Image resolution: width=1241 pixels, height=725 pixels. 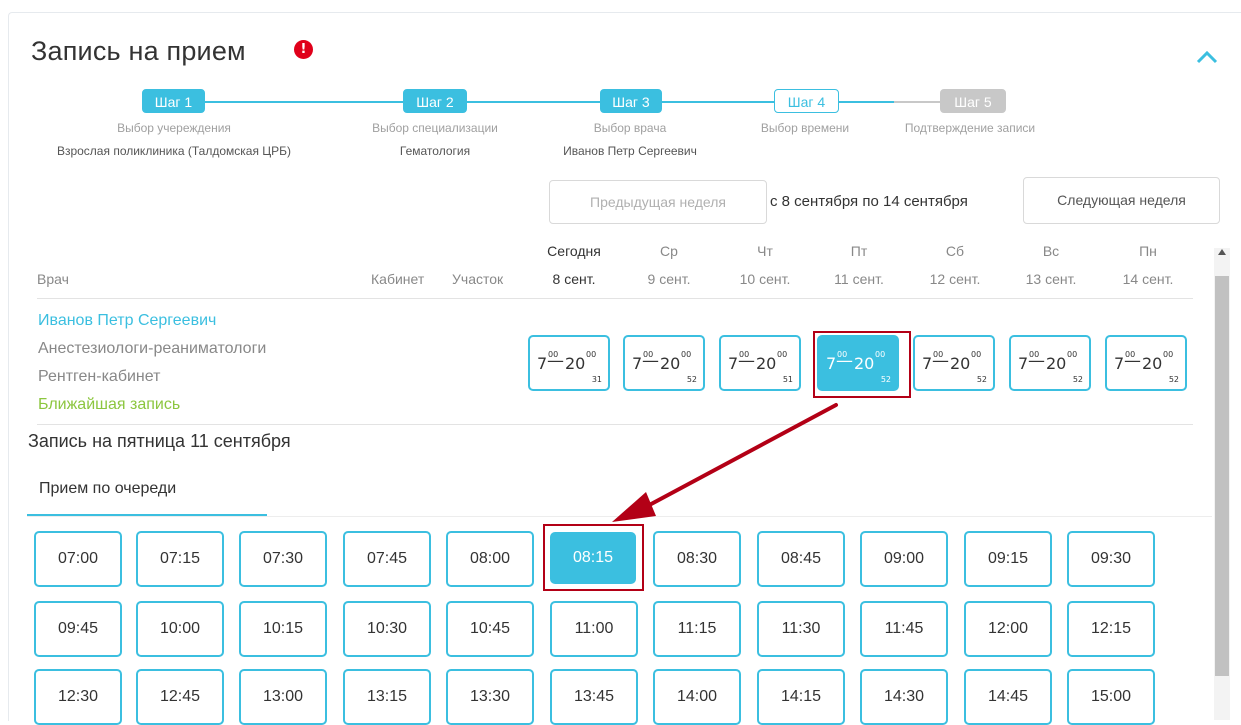 What do you see at coordinates (108, 488) in the screenshot?
I see `tab-queue-label: Прием по очереди` at bounding box center [108, 488].